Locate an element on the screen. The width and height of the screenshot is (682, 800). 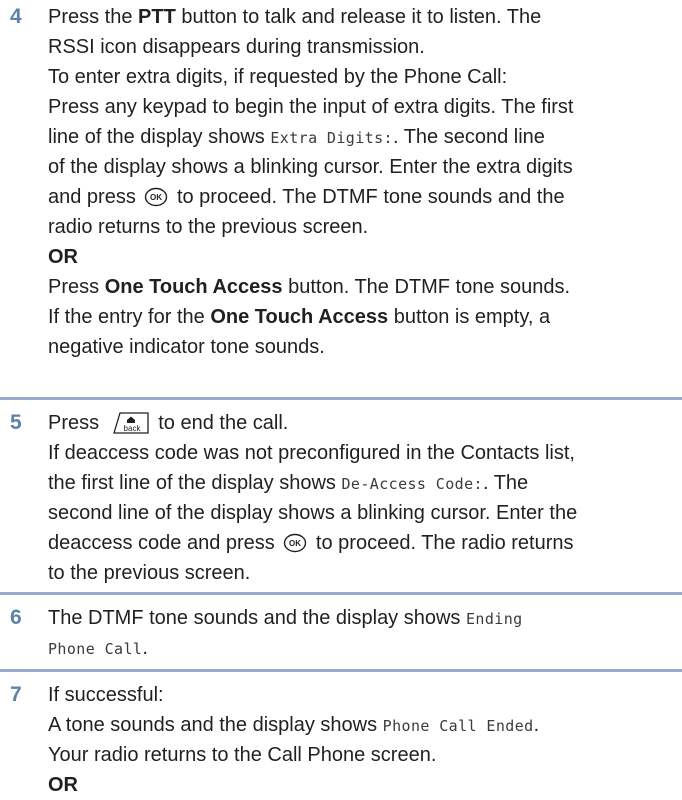
step-text-line: radio returns to the previous screen. is located at coordinates (208, 227).